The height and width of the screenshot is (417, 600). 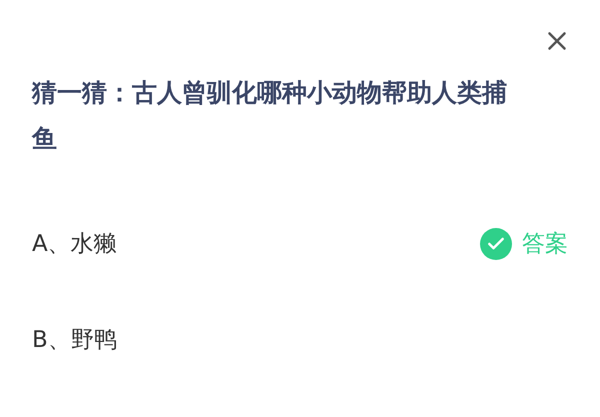 I want to click on option-label: B、野鸭, so click(x=74, y=340).